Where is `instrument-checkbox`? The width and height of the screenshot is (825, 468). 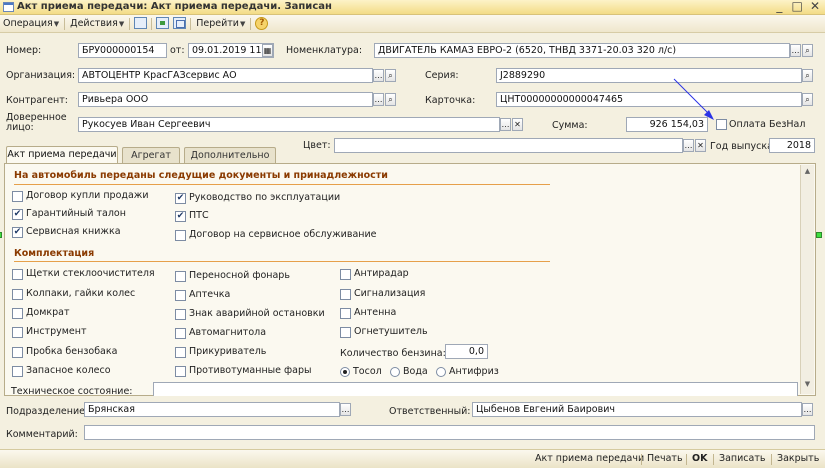 instrument-checkbox is located at coordinates (17, 332).